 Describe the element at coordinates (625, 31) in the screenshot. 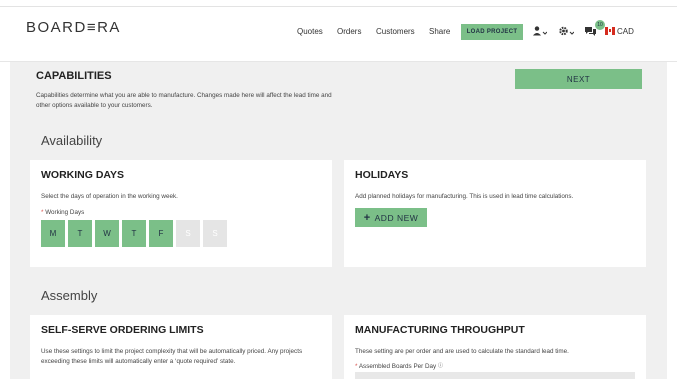

I see `currency-label: CAD` at that location.